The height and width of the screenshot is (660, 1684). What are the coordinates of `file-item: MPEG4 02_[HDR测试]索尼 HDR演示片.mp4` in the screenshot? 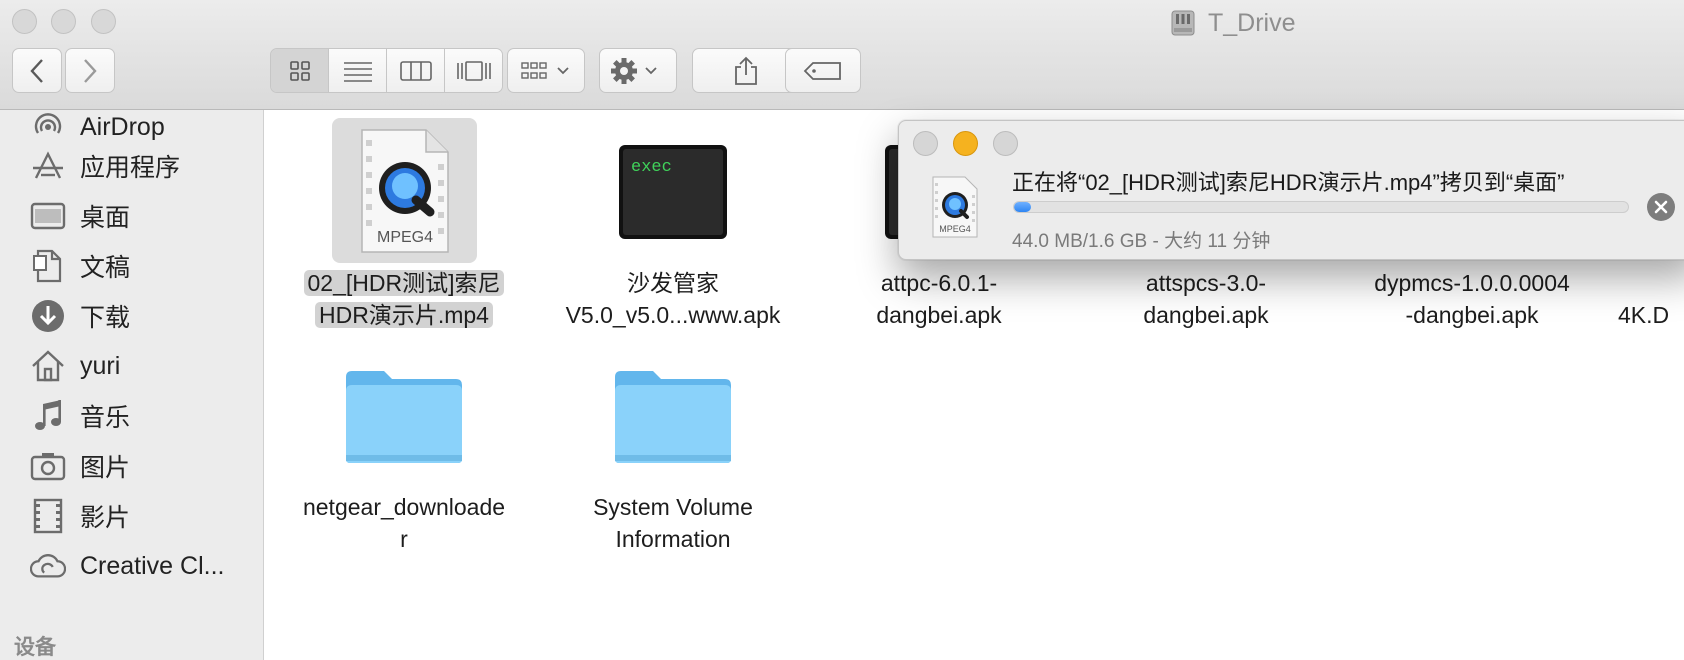 It's located at (404, 224).